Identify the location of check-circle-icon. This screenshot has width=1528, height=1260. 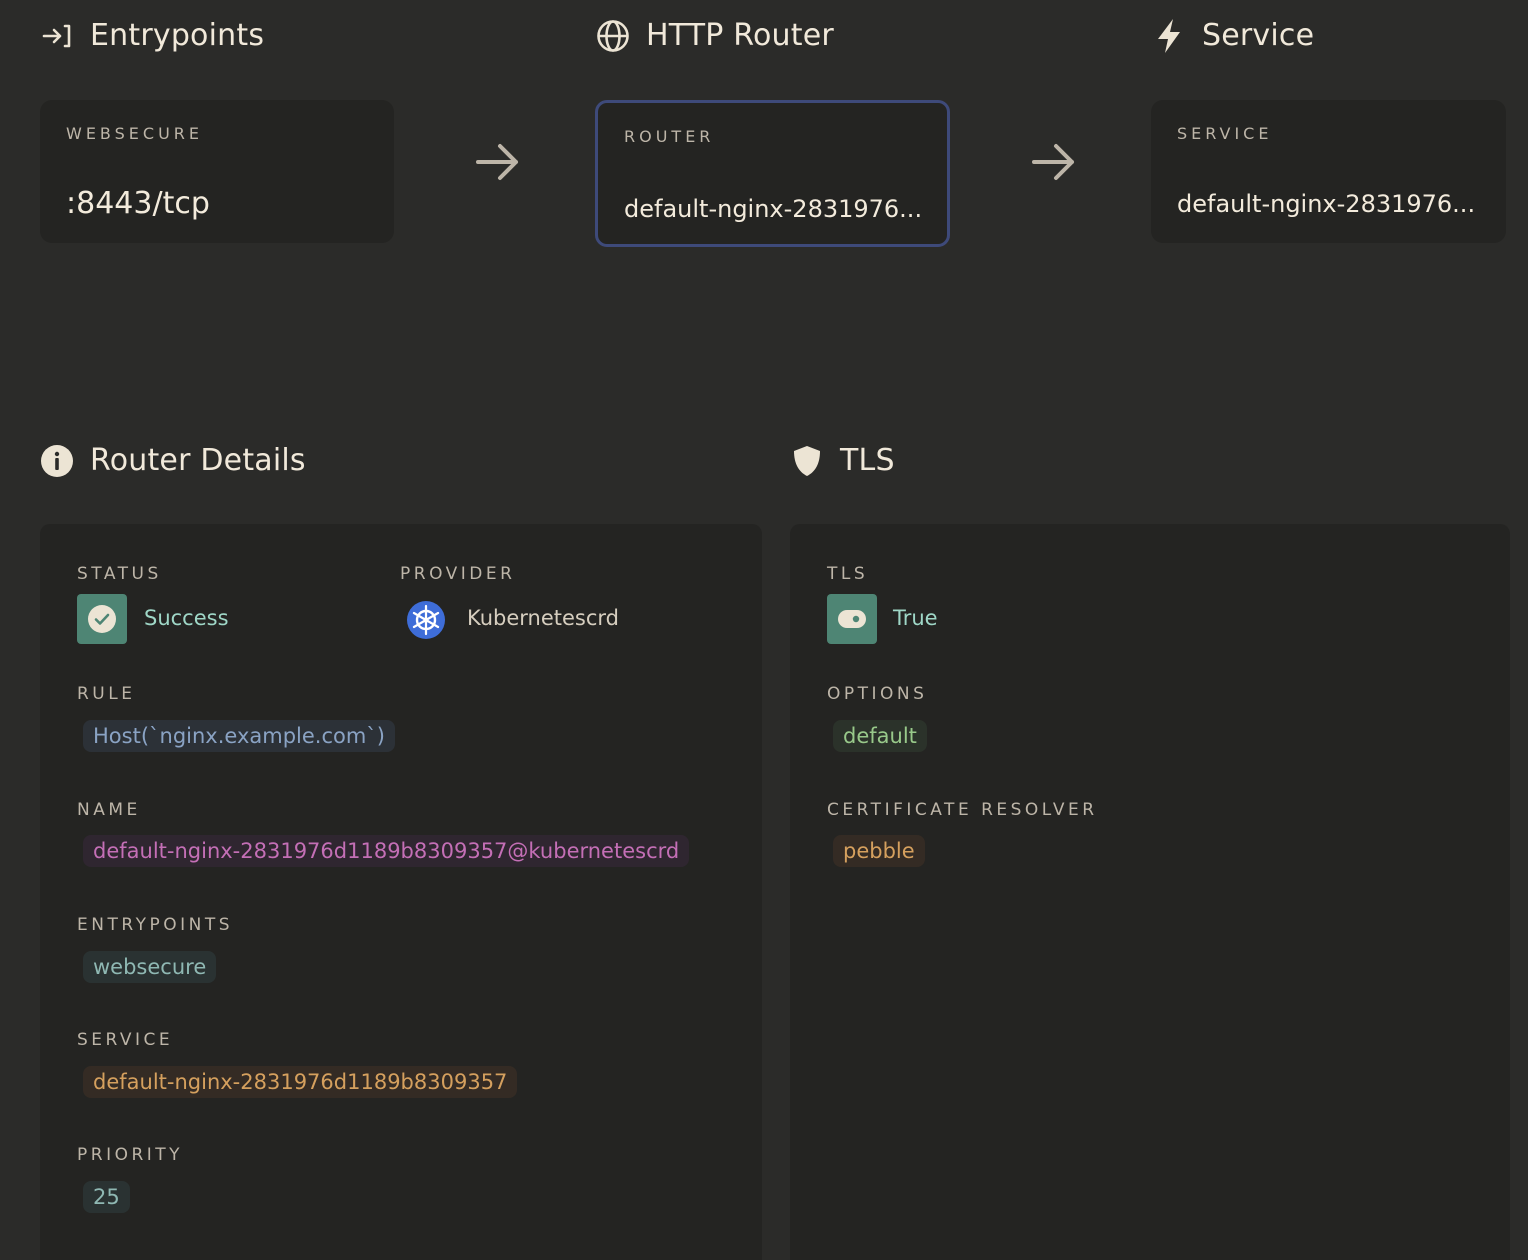
(102, 619).